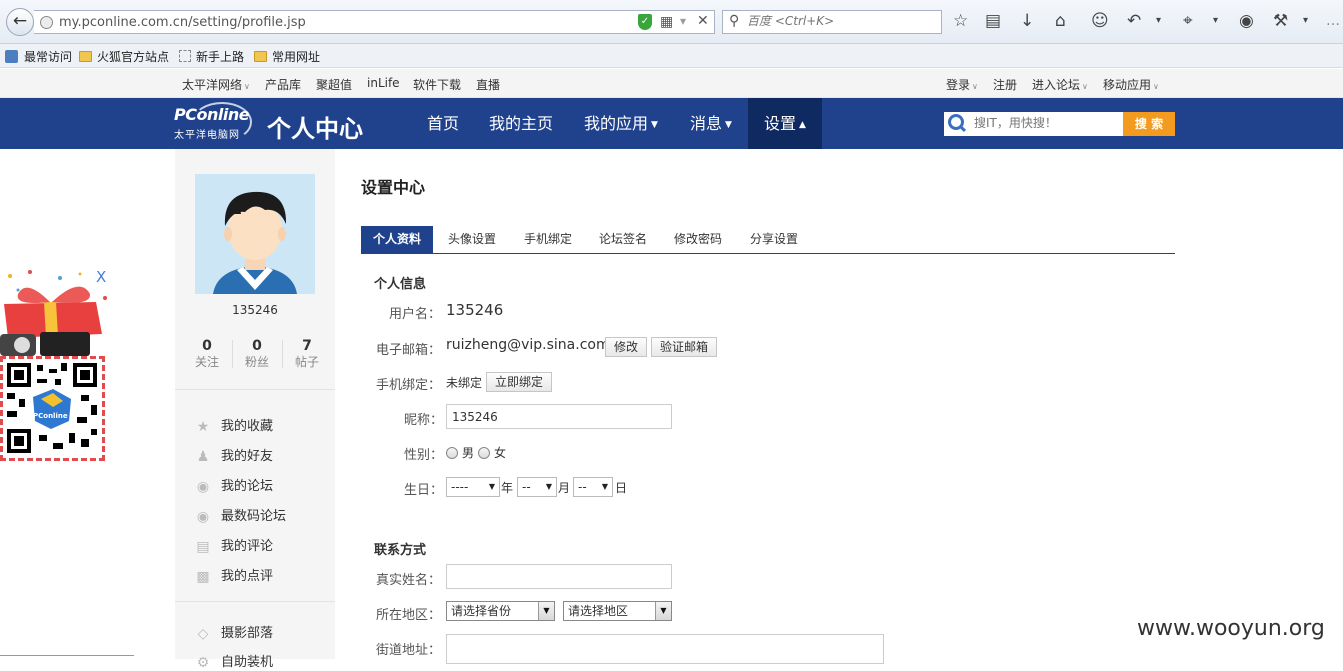 This screenshot has width=1343, height=671. What do you see at coordinates (20, 22) in the screenshot?
I see `back-button: ←` at bounding box center [20, 22].